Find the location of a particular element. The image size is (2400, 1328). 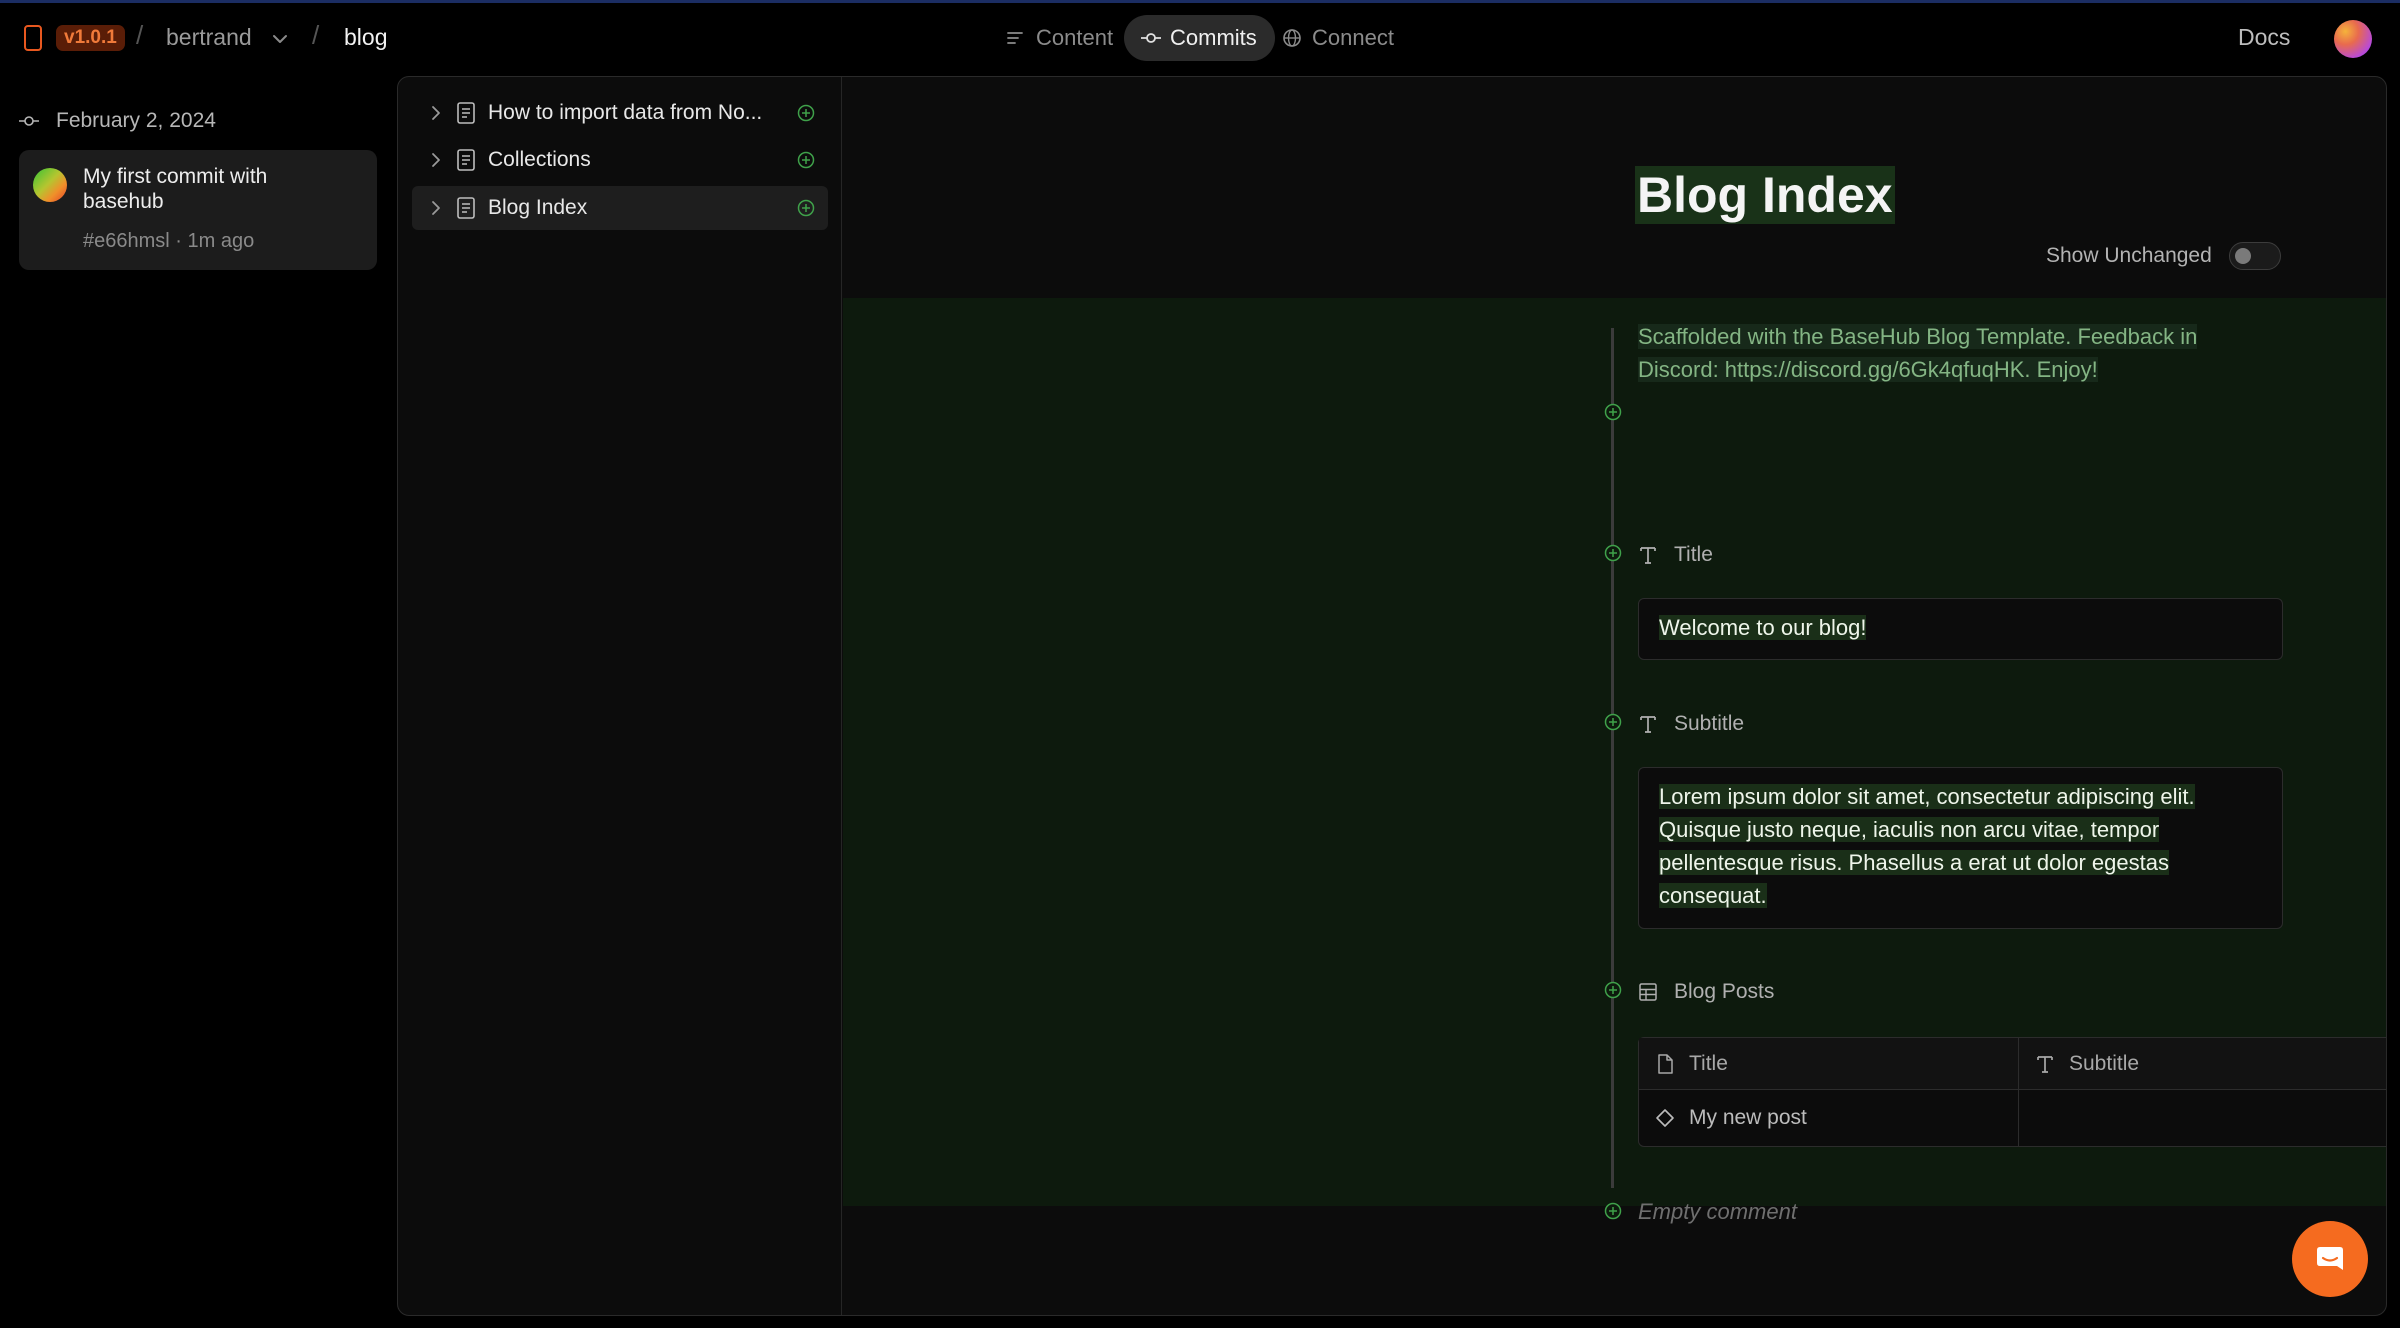

basehub-logo-icon is located at coordinates (33, 38).